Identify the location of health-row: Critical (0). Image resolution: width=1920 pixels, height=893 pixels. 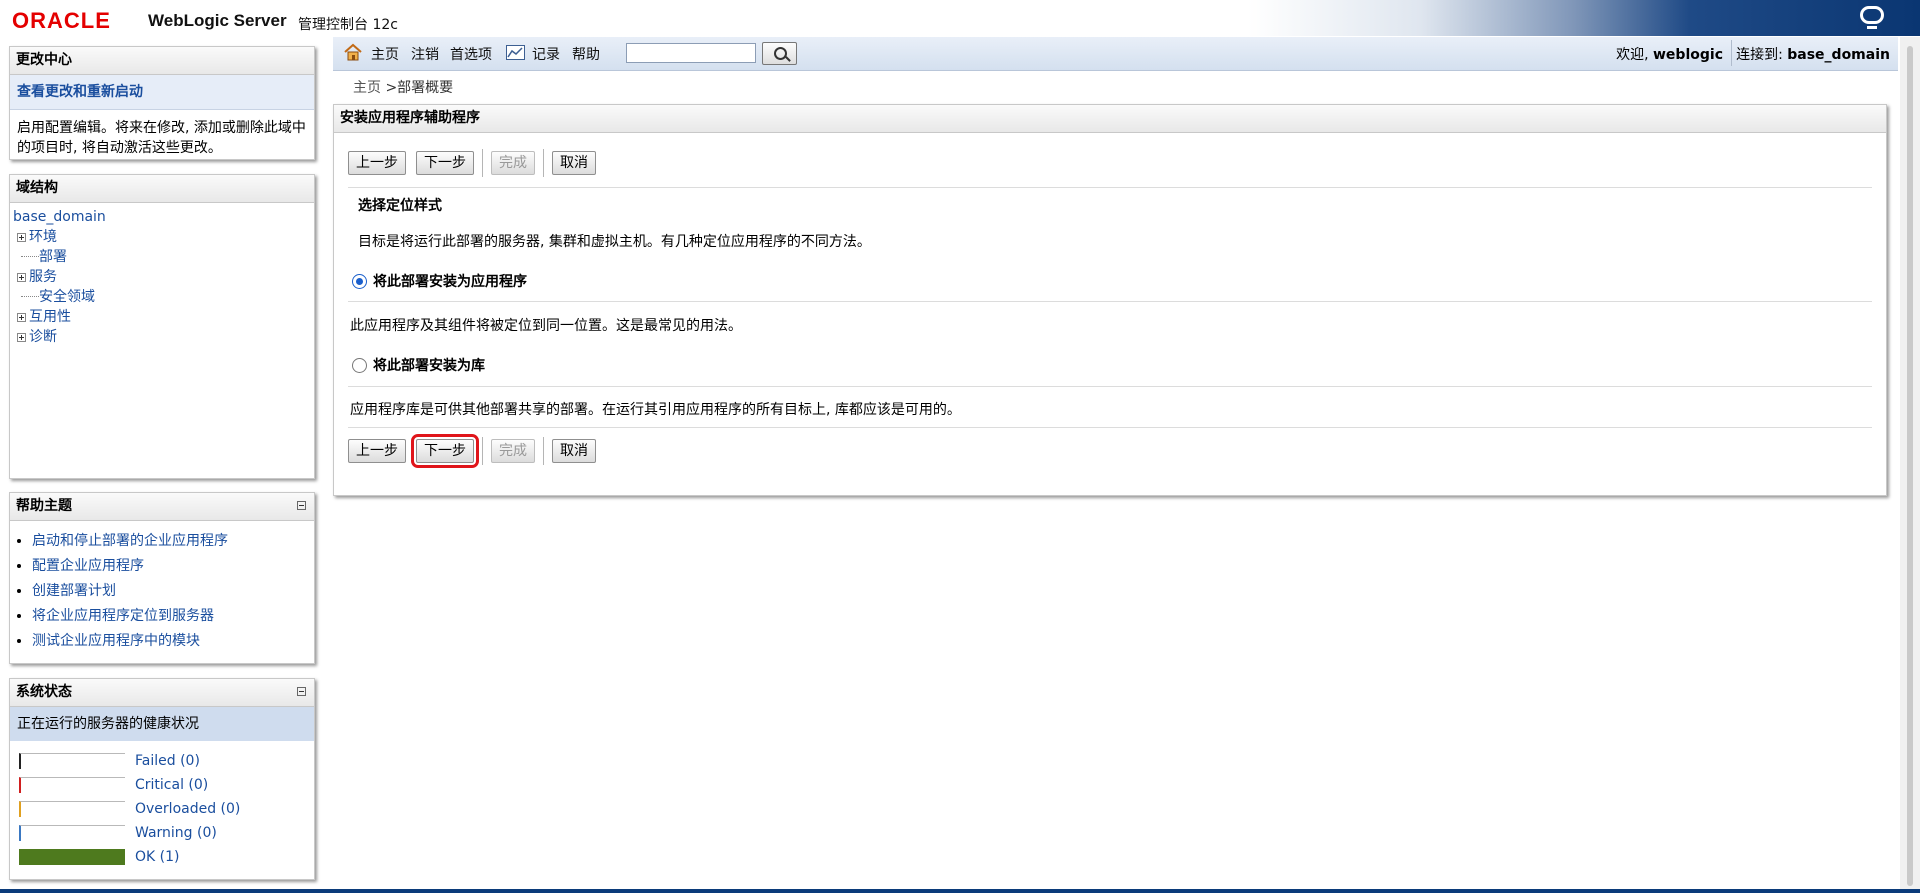
(162, 785).